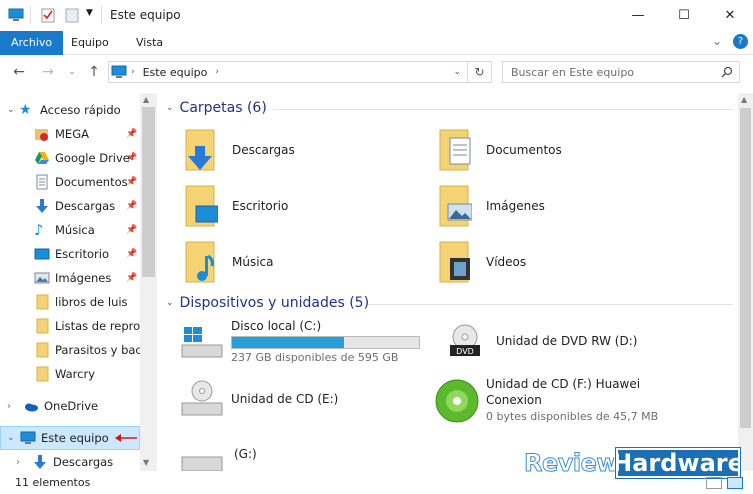 Image resolution: width=753 pixels, height=494 pixels. What do you see at coordinates (745, 268) in the screenshot?
I see `content-scrollbar-thumb` at bounding box center [745, 268].